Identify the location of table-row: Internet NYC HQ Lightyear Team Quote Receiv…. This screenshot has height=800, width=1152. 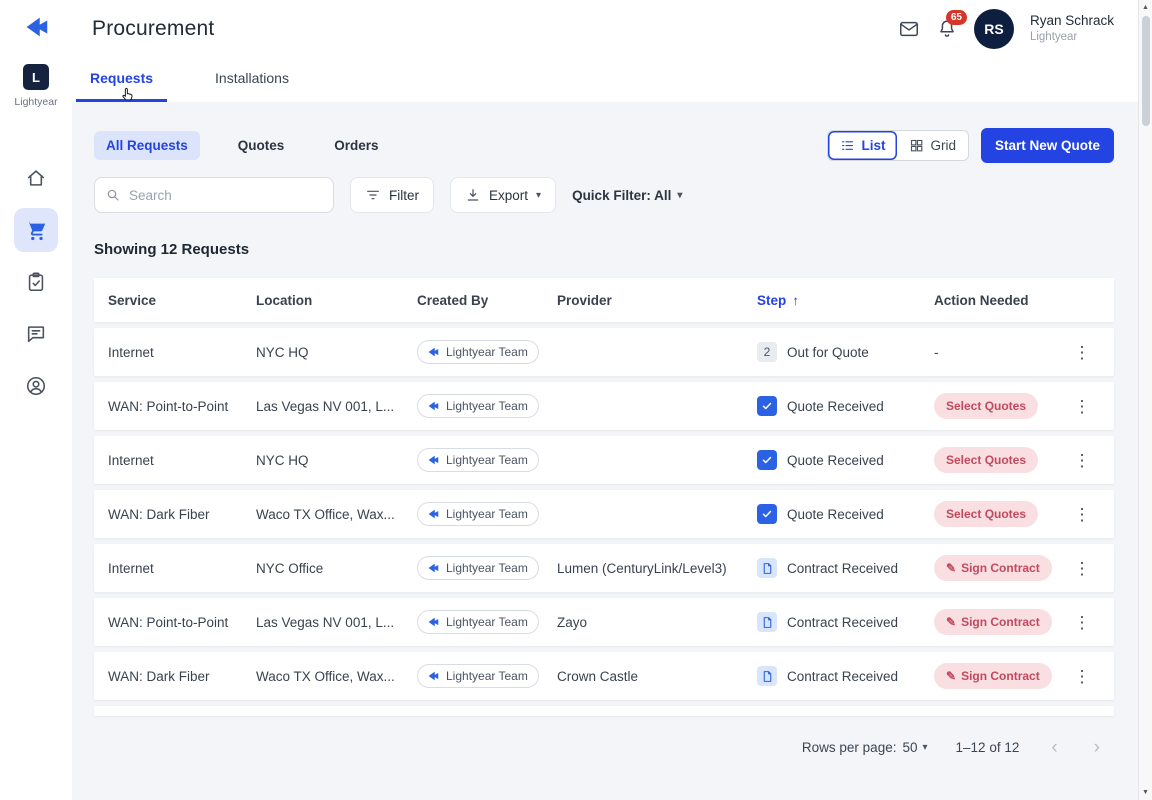
(604, 460).